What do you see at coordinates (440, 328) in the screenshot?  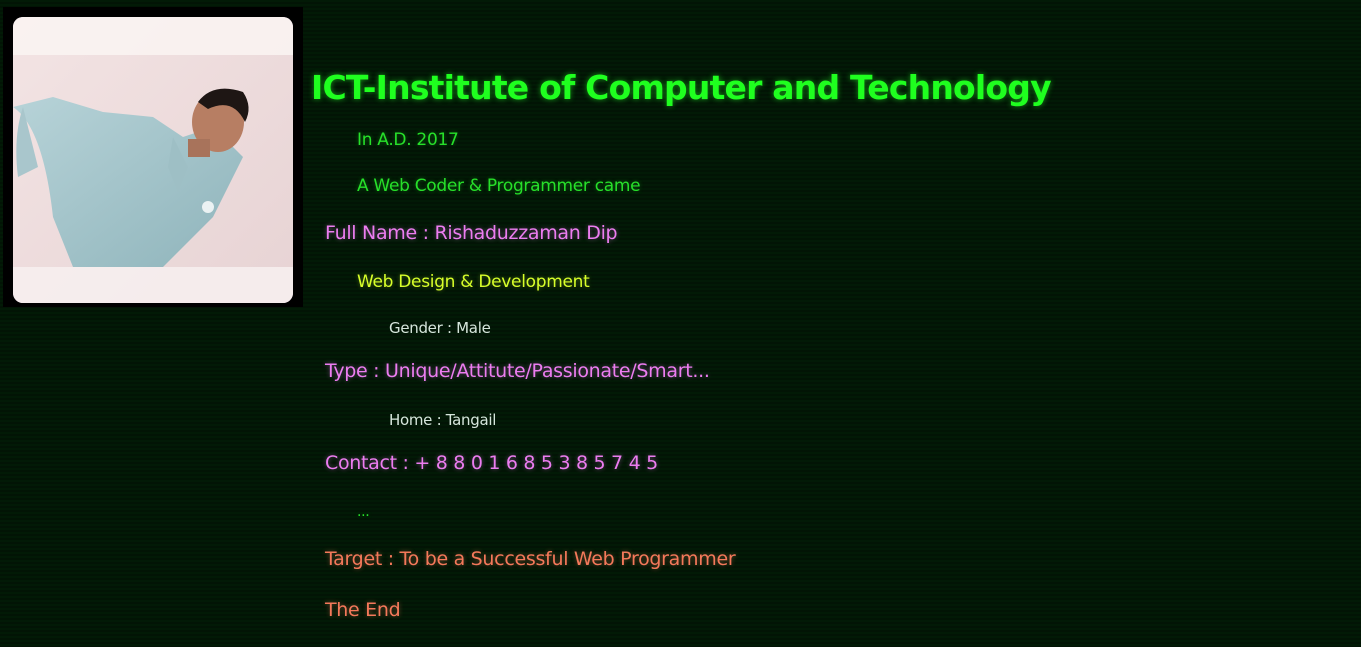 I see `gender-line: Gender : Male` at bounding box center [440, 328].